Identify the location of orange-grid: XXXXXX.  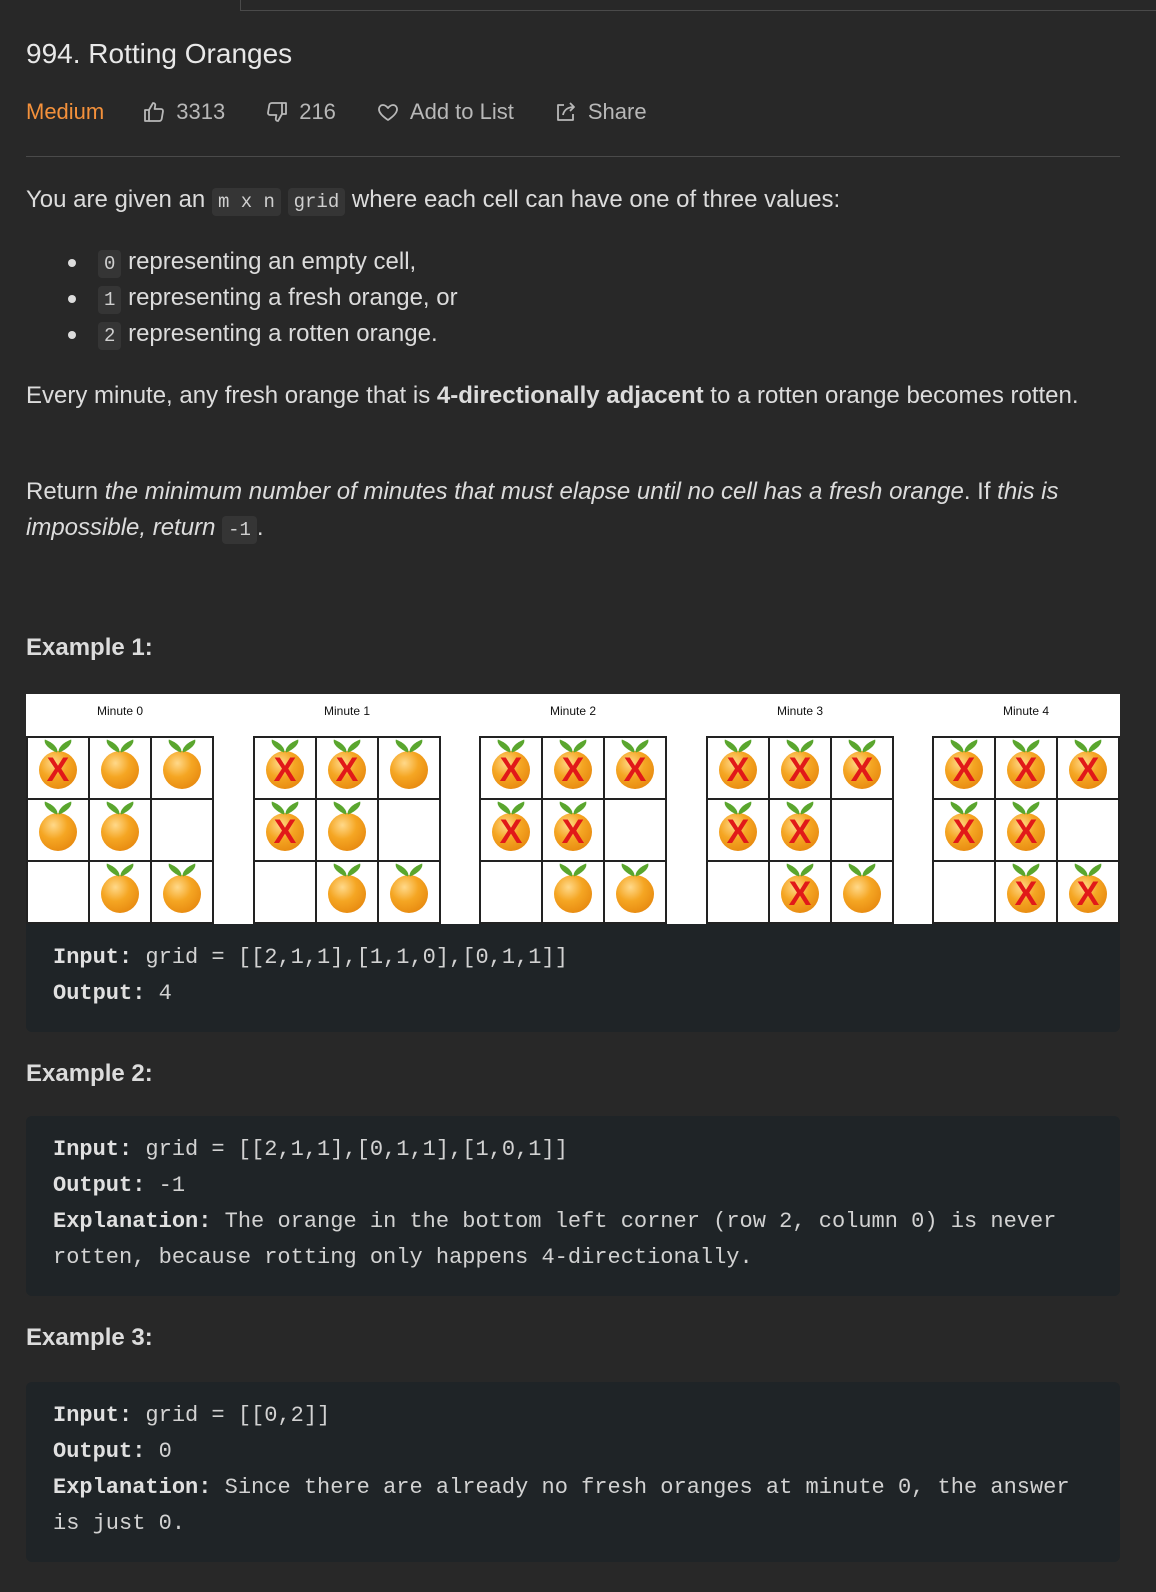
(800, 830).